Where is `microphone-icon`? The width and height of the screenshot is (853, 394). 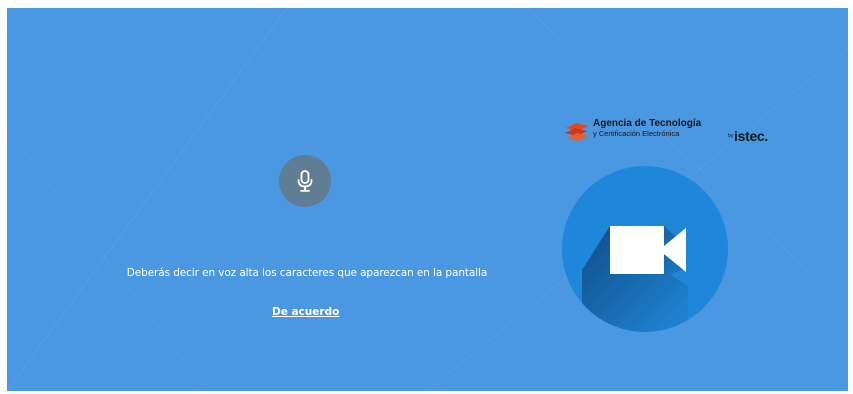
microphone-icon is located at coordinates (305, 181).